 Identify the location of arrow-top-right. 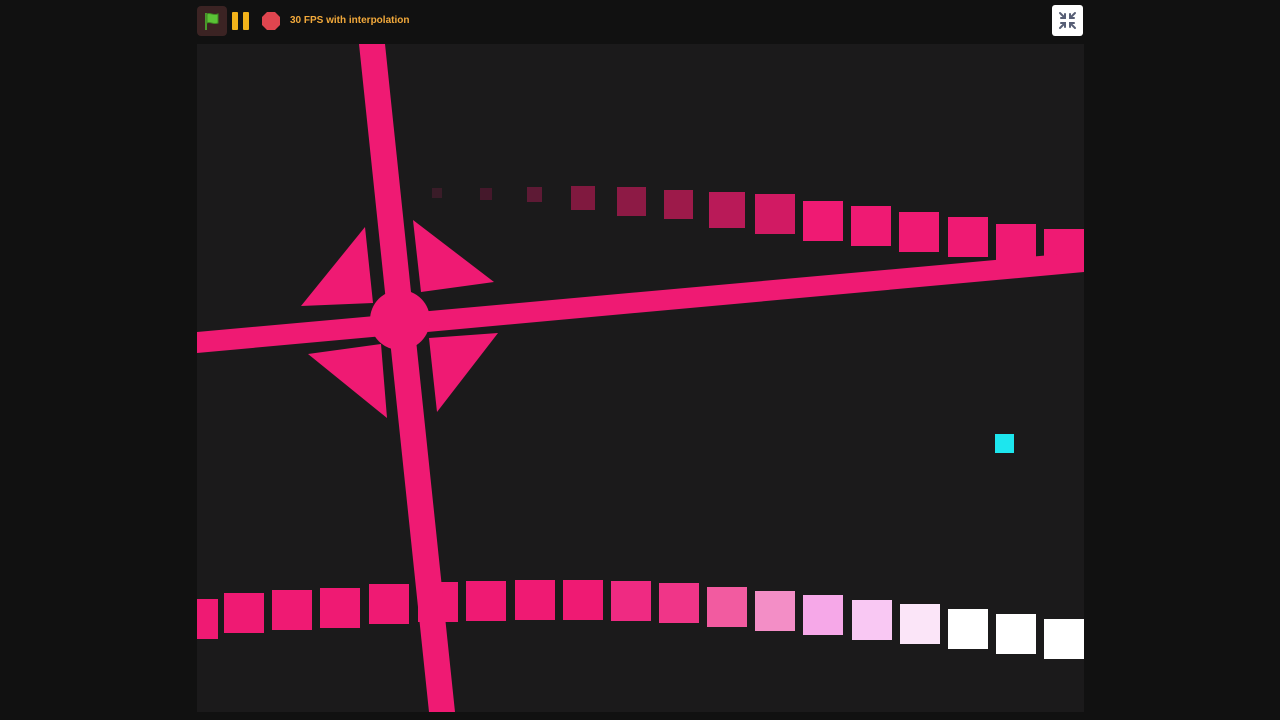
(453, 256).